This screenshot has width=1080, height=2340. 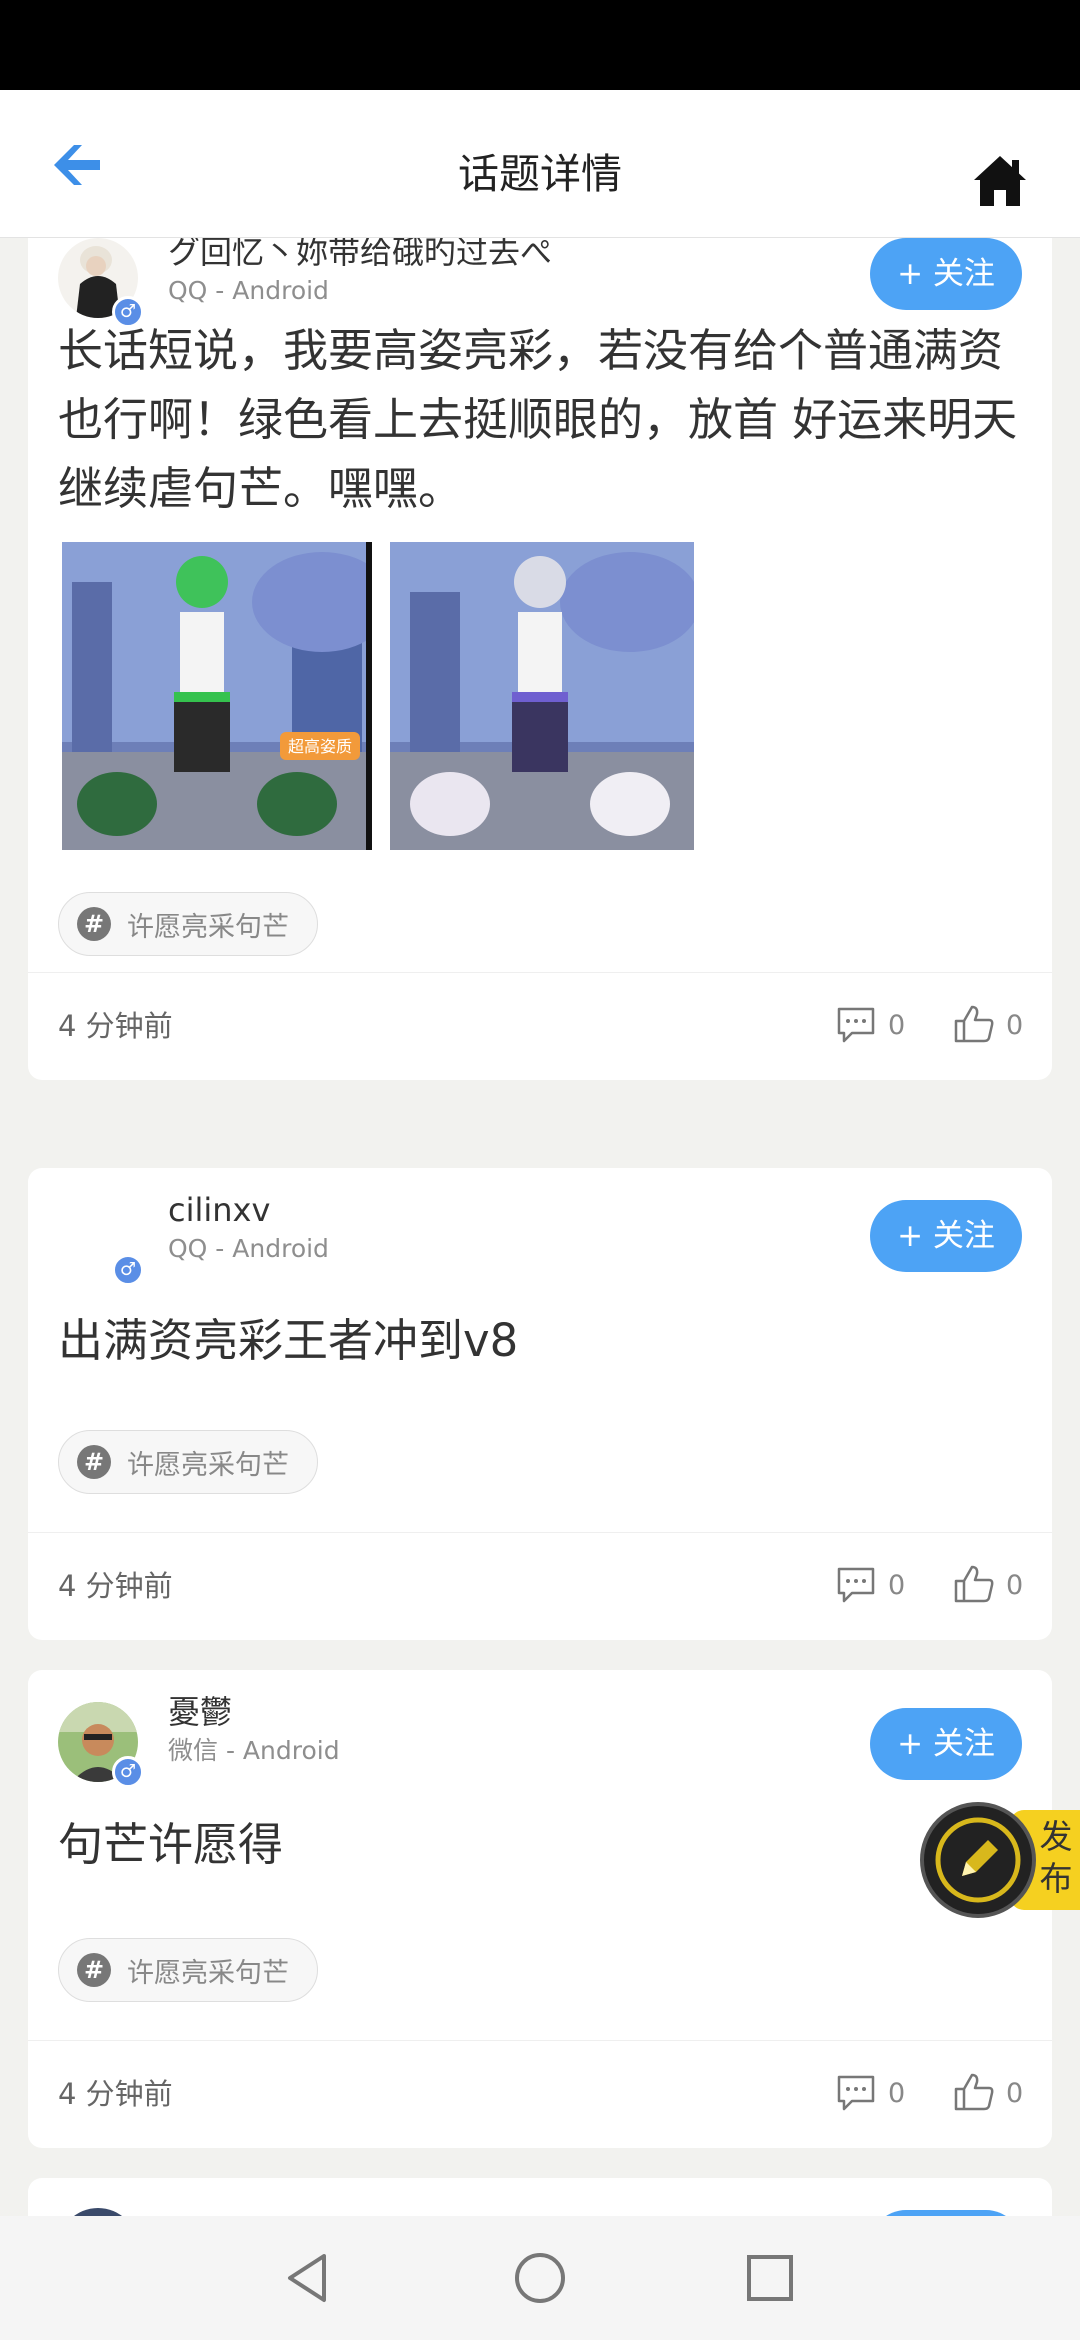 I want to click on system-nav-bar, so click(x=540, y=2278).